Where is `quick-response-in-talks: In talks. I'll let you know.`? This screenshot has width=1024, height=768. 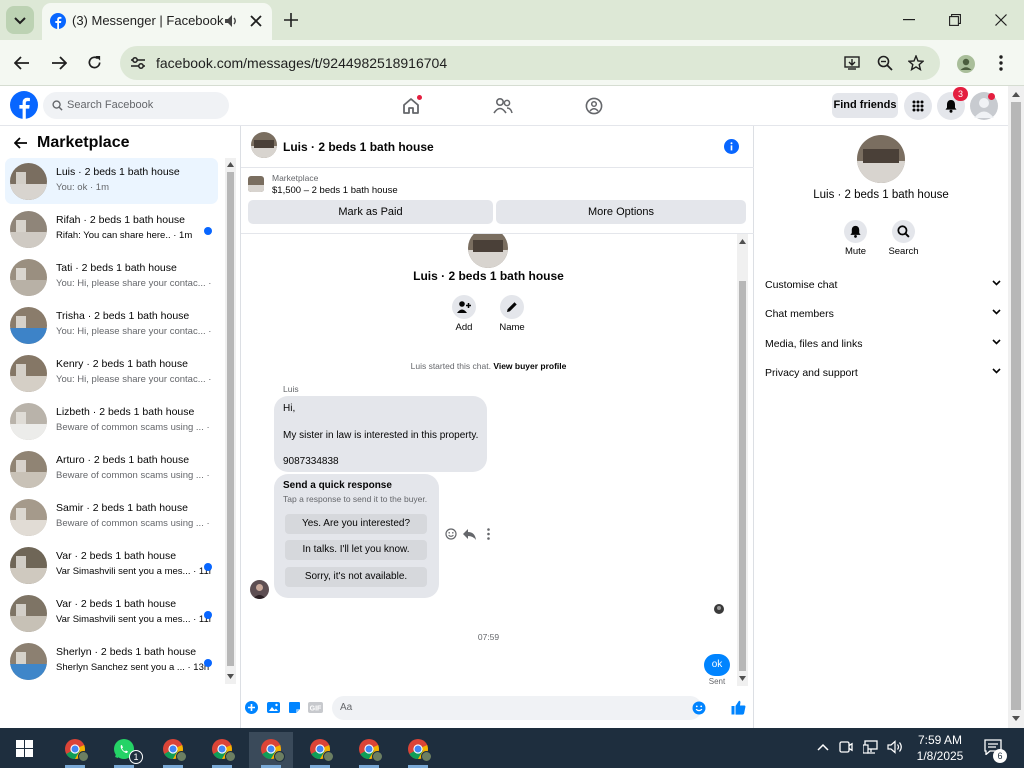 quick-response-in-talks: In talks. I'll let you know. is located at coordinates (356, 550).